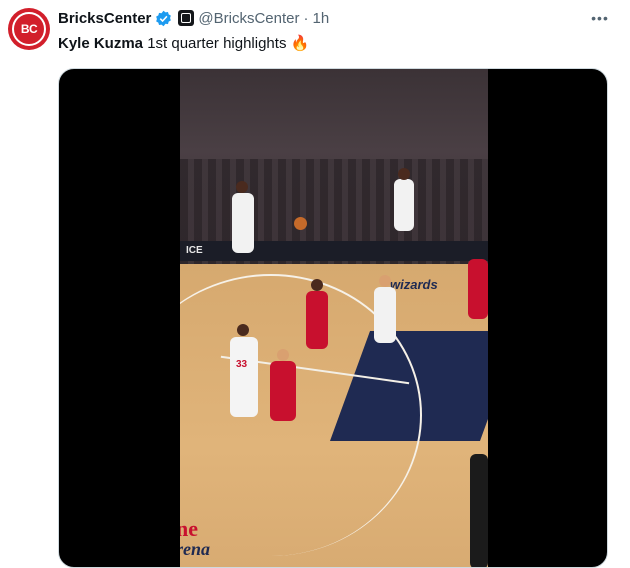  What do you see at coordinates (414, 284) in the screenshot?
I see `court-logo-text: wizards` at bounding box center [414, 284].